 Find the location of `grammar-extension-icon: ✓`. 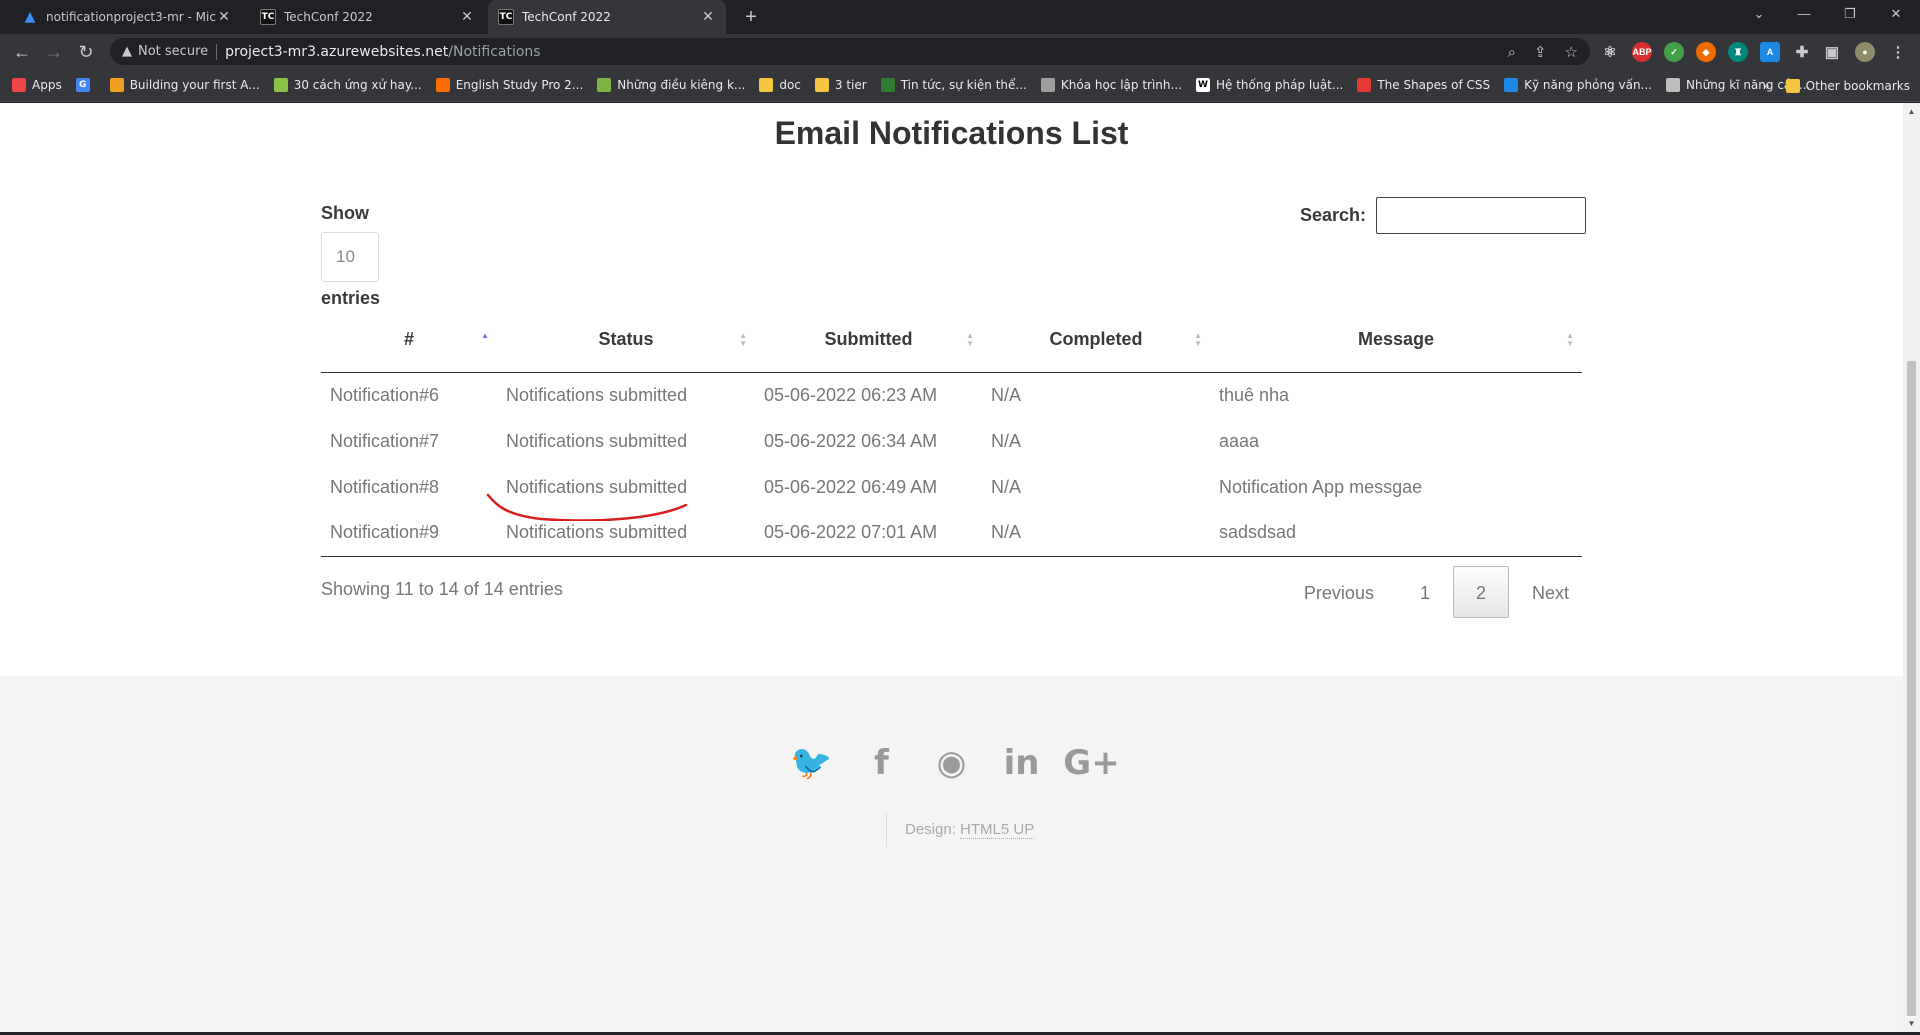

grammar-extension-icon: ✓ is located at coordinates (1674, 52).